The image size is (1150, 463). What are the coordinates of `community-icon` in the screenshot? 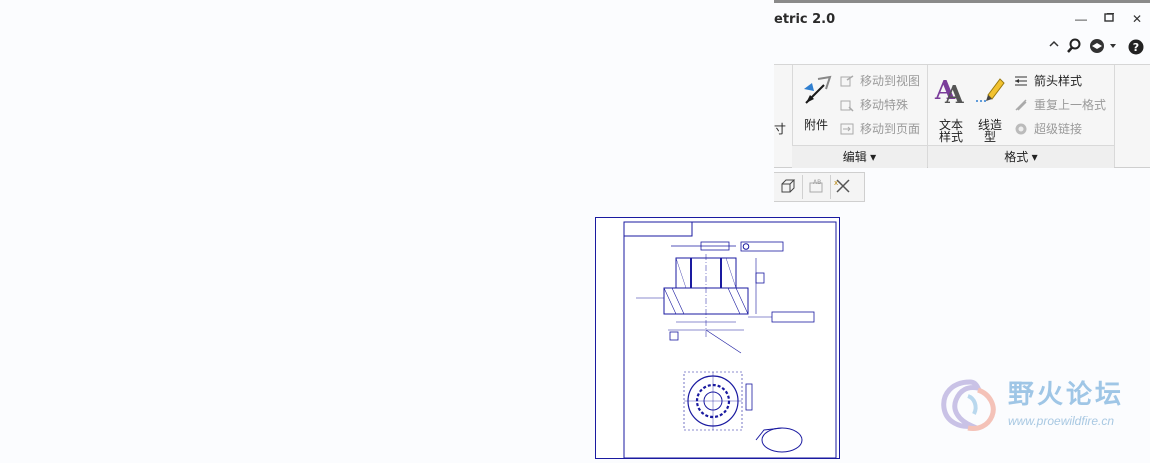 It's located at (1102, 47).